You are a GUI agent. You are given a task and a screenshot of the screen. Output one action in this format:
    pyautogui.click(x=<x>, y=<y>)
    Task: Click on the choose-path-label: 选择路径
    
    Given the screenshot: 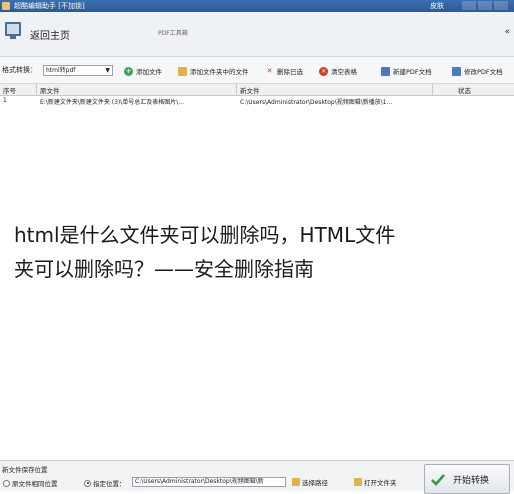 What is the action you would take?
    pyautogui.click(x=315, y=483)
    